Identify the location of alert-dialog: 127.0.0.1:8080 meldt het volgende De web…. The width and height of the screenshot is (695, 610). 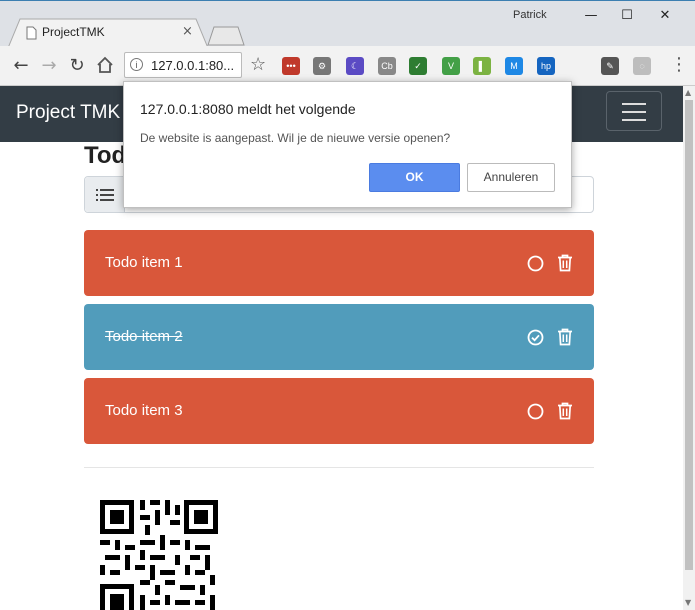
(347, 144).